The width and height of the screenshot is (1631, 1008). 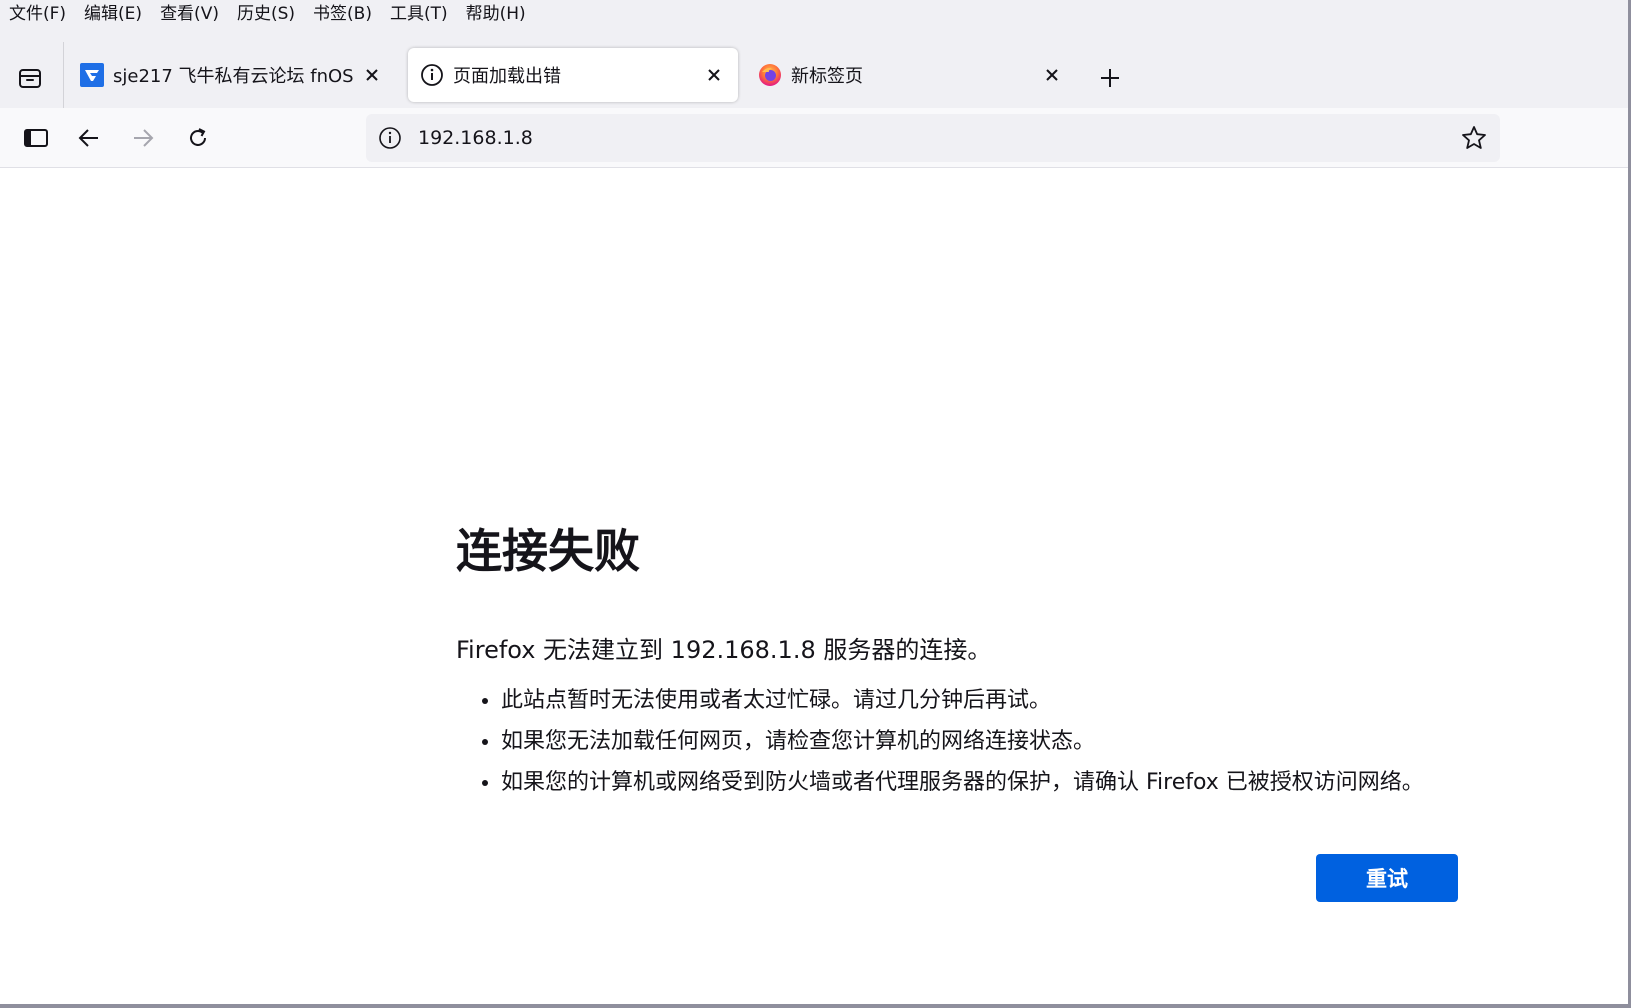 I want to click on reload-icon, so click(x=198, y=137).